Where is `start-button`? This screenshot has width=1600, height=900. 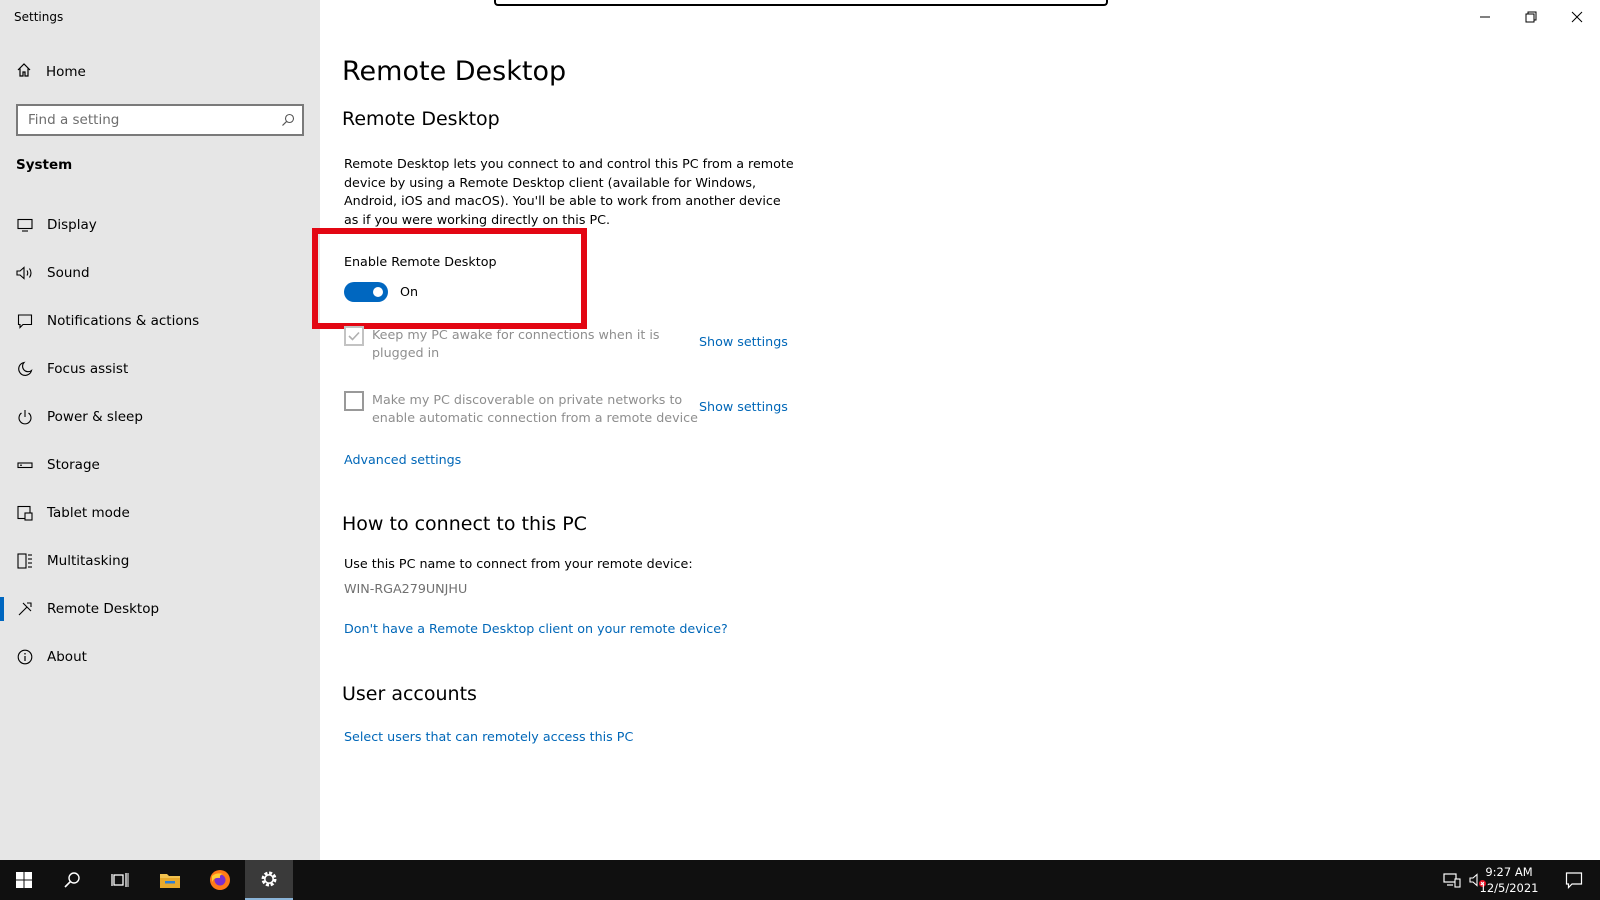
start-button is located at coordinates (24, 880).